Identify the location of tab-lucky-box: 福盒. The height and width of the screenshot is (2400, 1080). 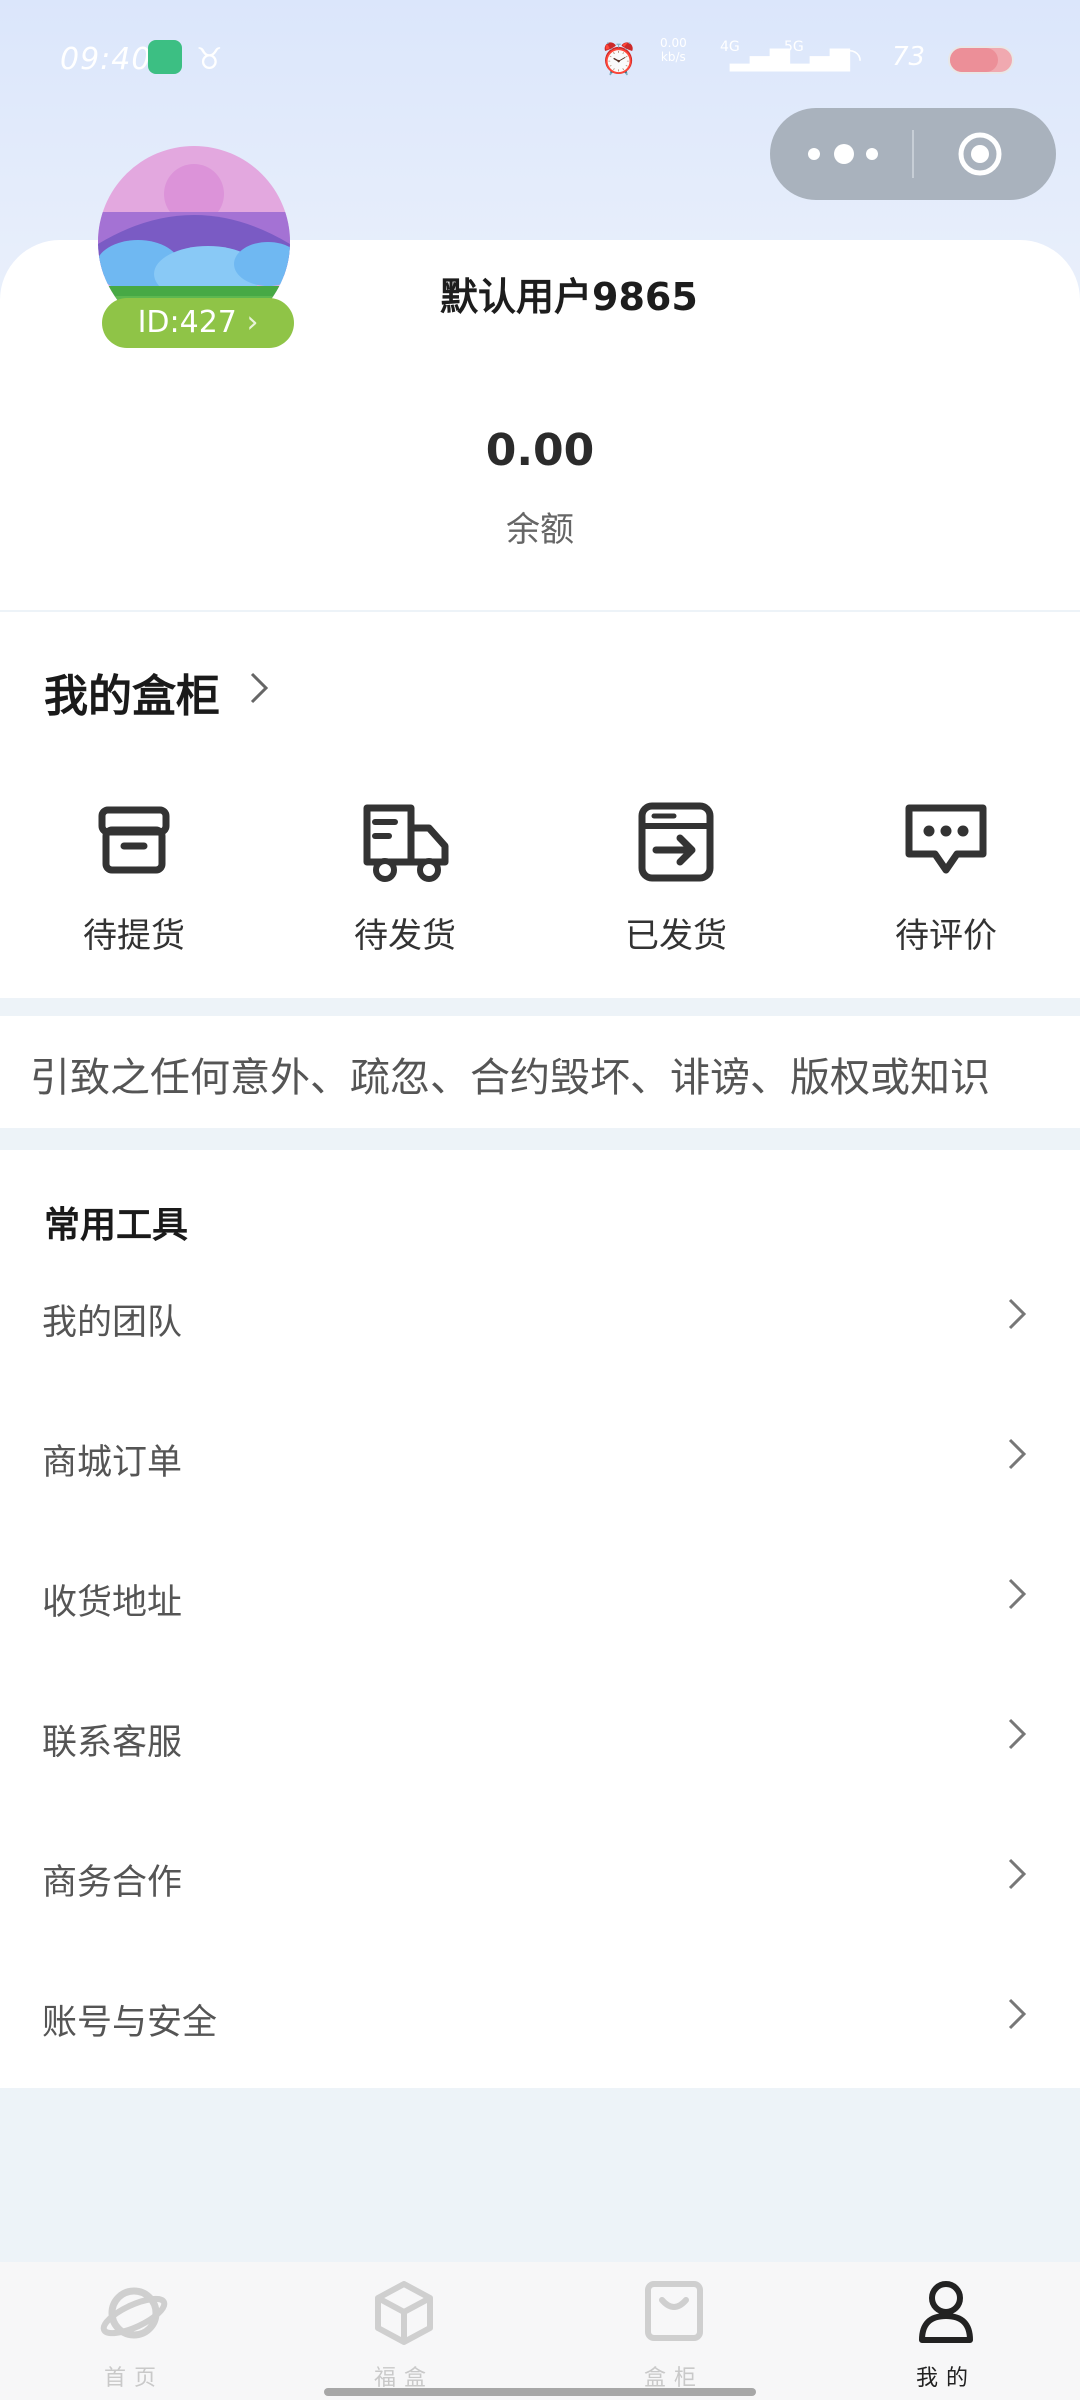
(404, 2334).